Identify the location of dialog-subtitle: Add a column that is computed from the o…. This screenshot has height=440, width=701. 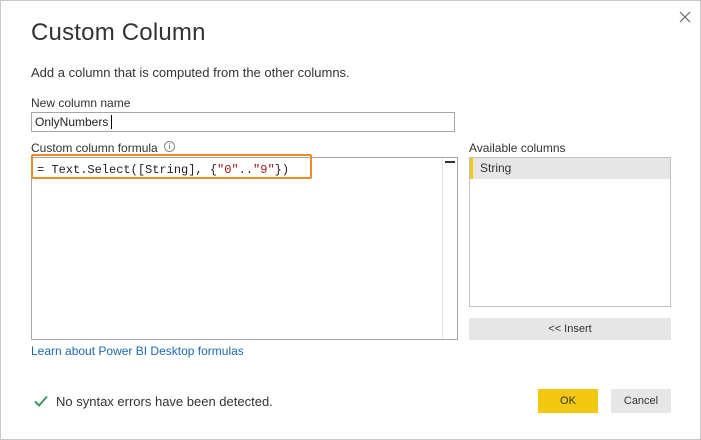
(190, 72).